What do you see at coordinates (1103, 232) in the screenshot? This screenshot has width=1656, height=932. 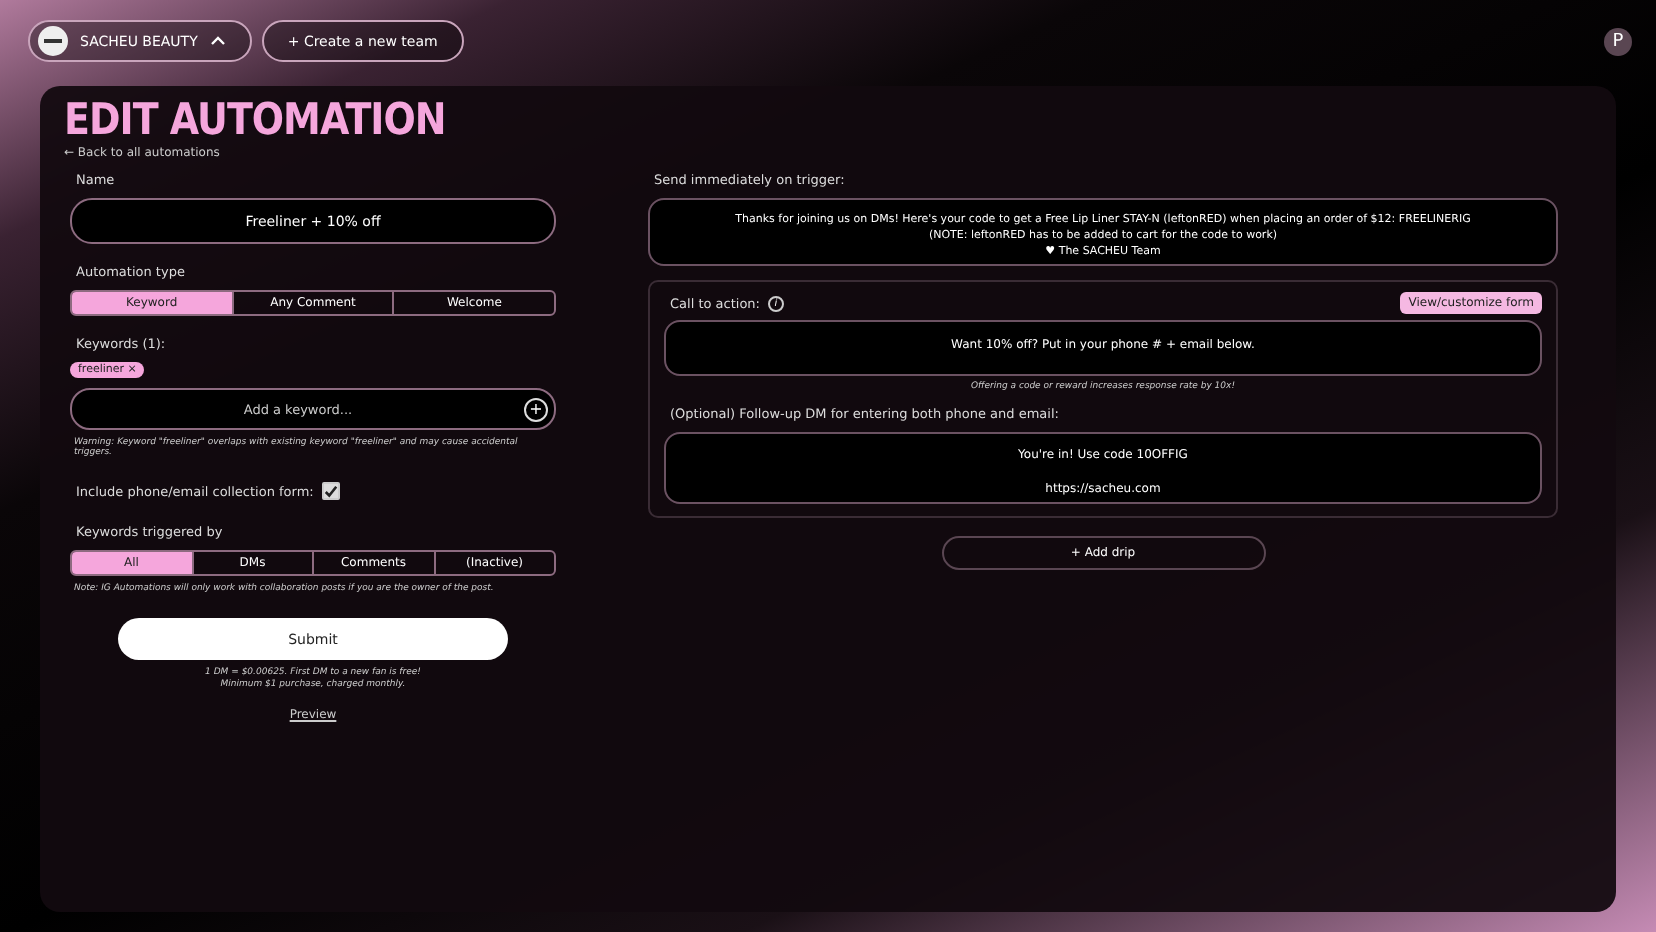 I see `message-field` at bounding box center [1103, 232].